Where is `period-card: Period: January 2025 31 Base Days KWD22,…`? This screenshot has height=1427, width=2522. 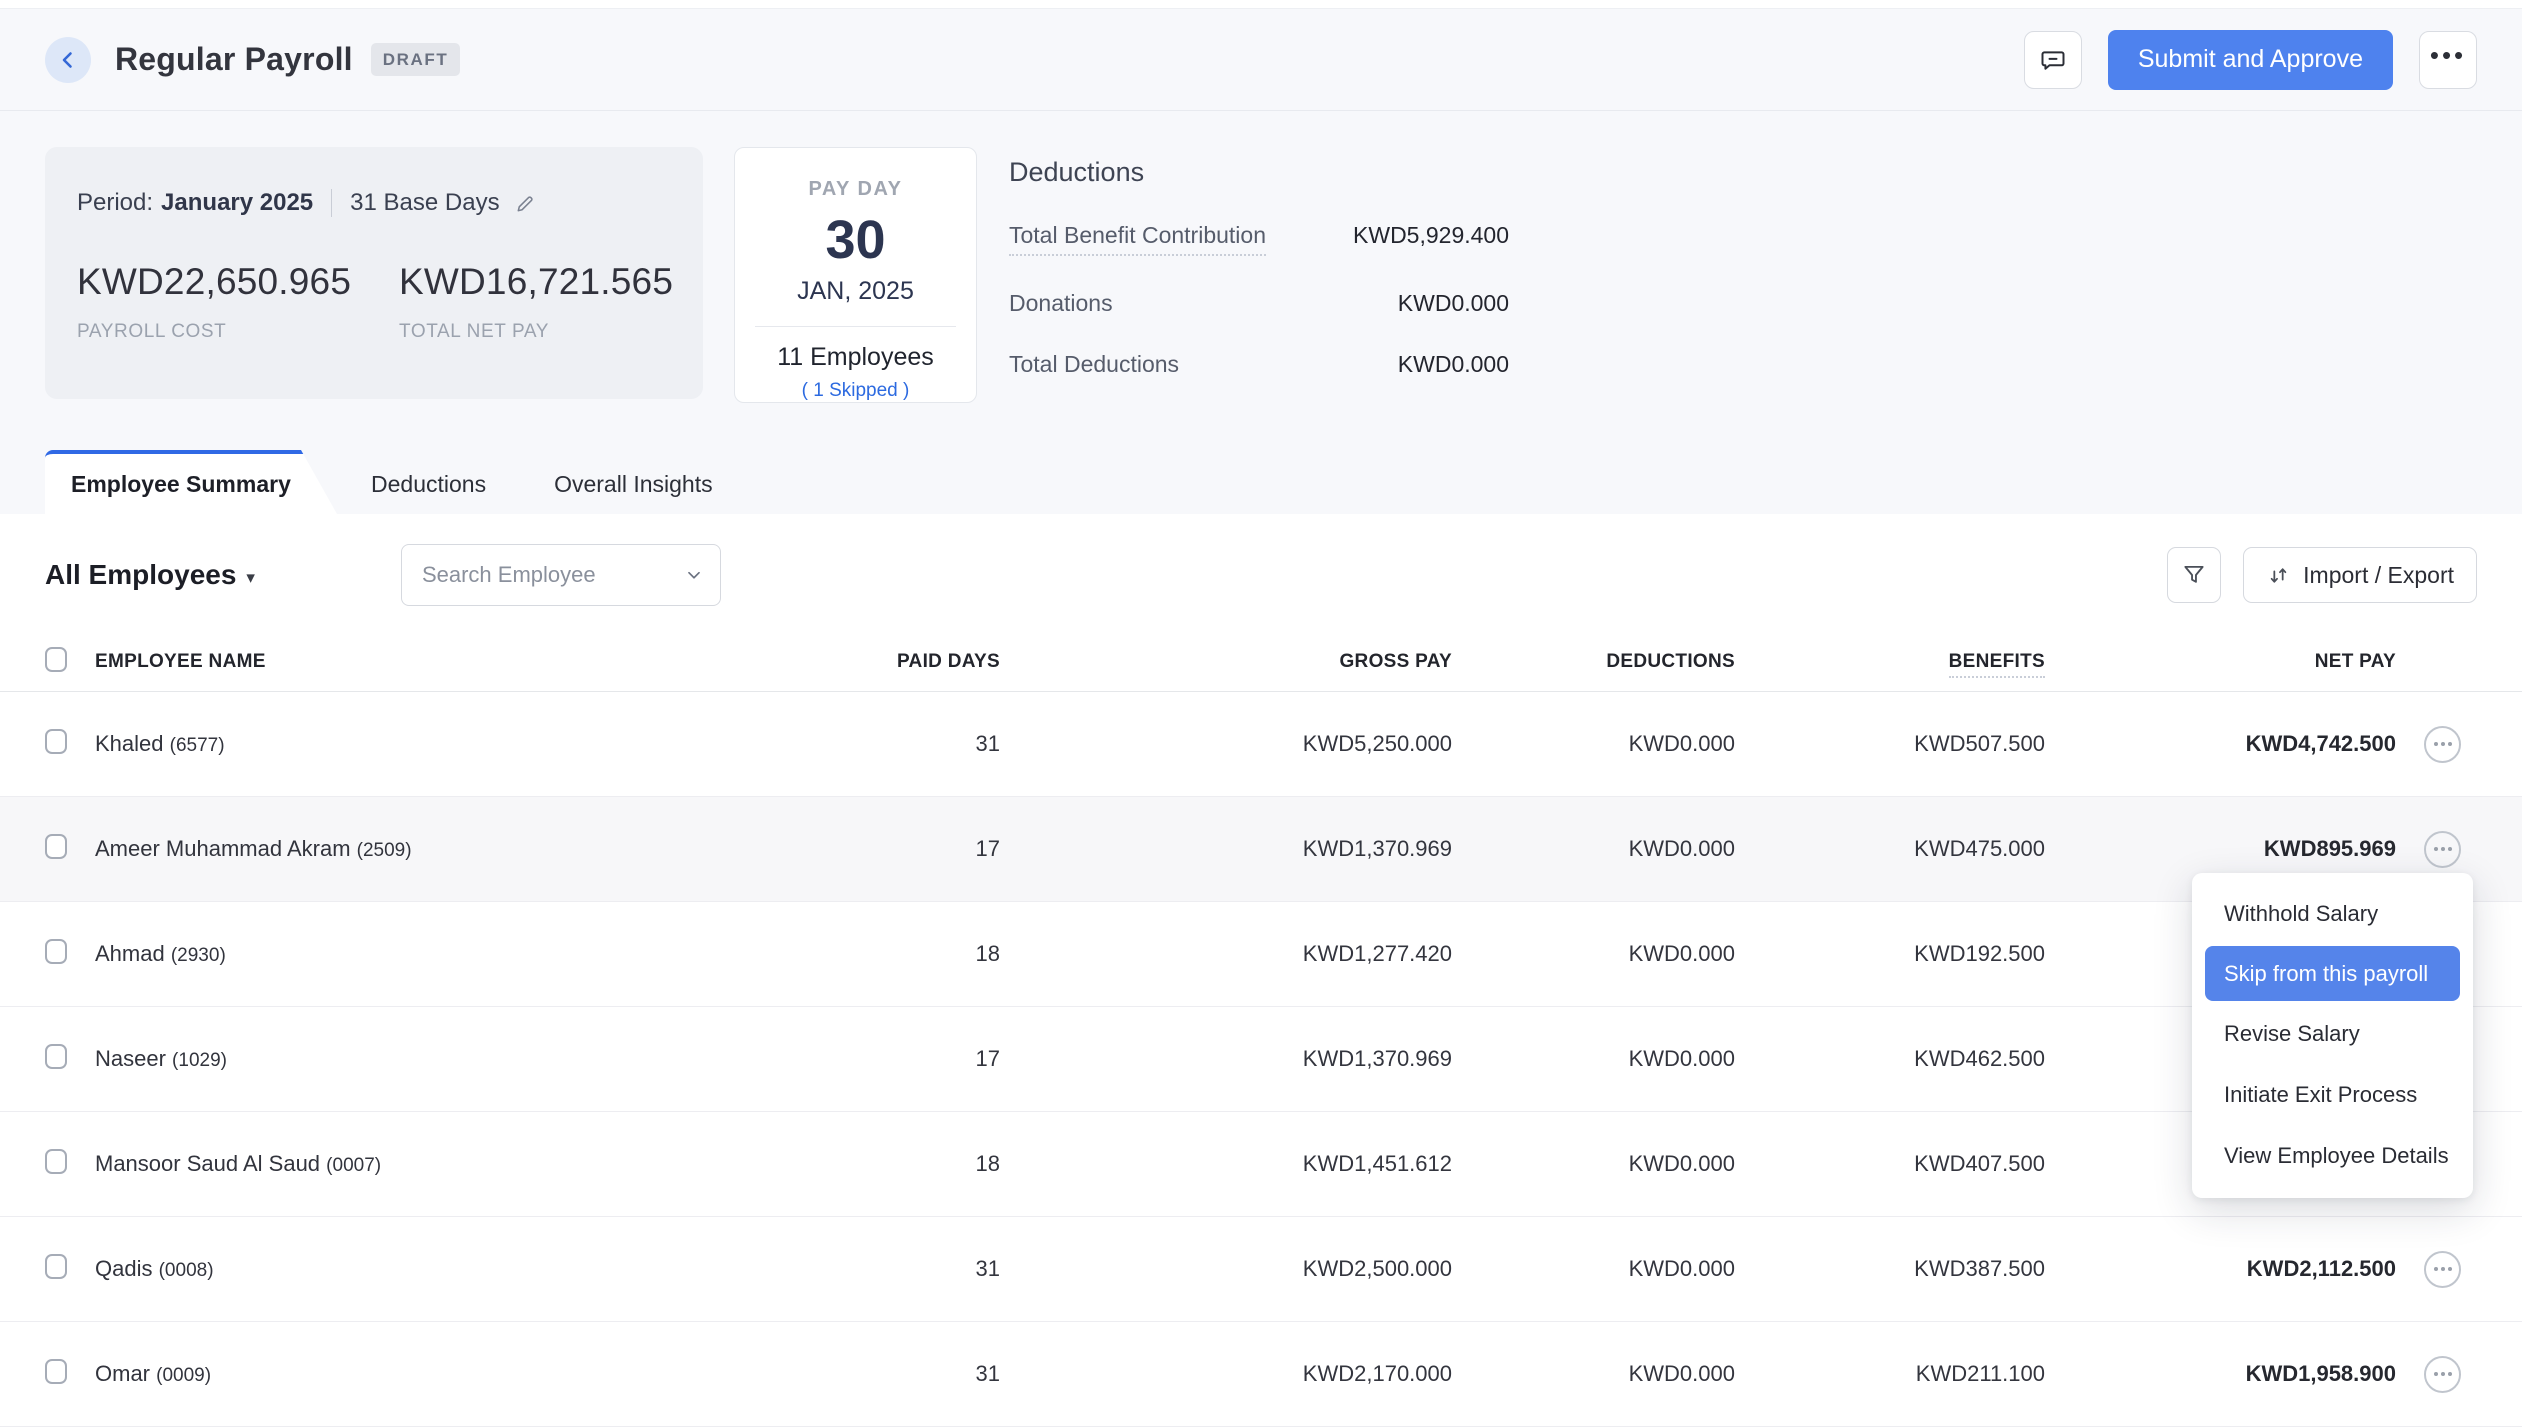
period-card: Period: January 2025 31 Base Days KWD22,… is located at coordinates (374, 273).